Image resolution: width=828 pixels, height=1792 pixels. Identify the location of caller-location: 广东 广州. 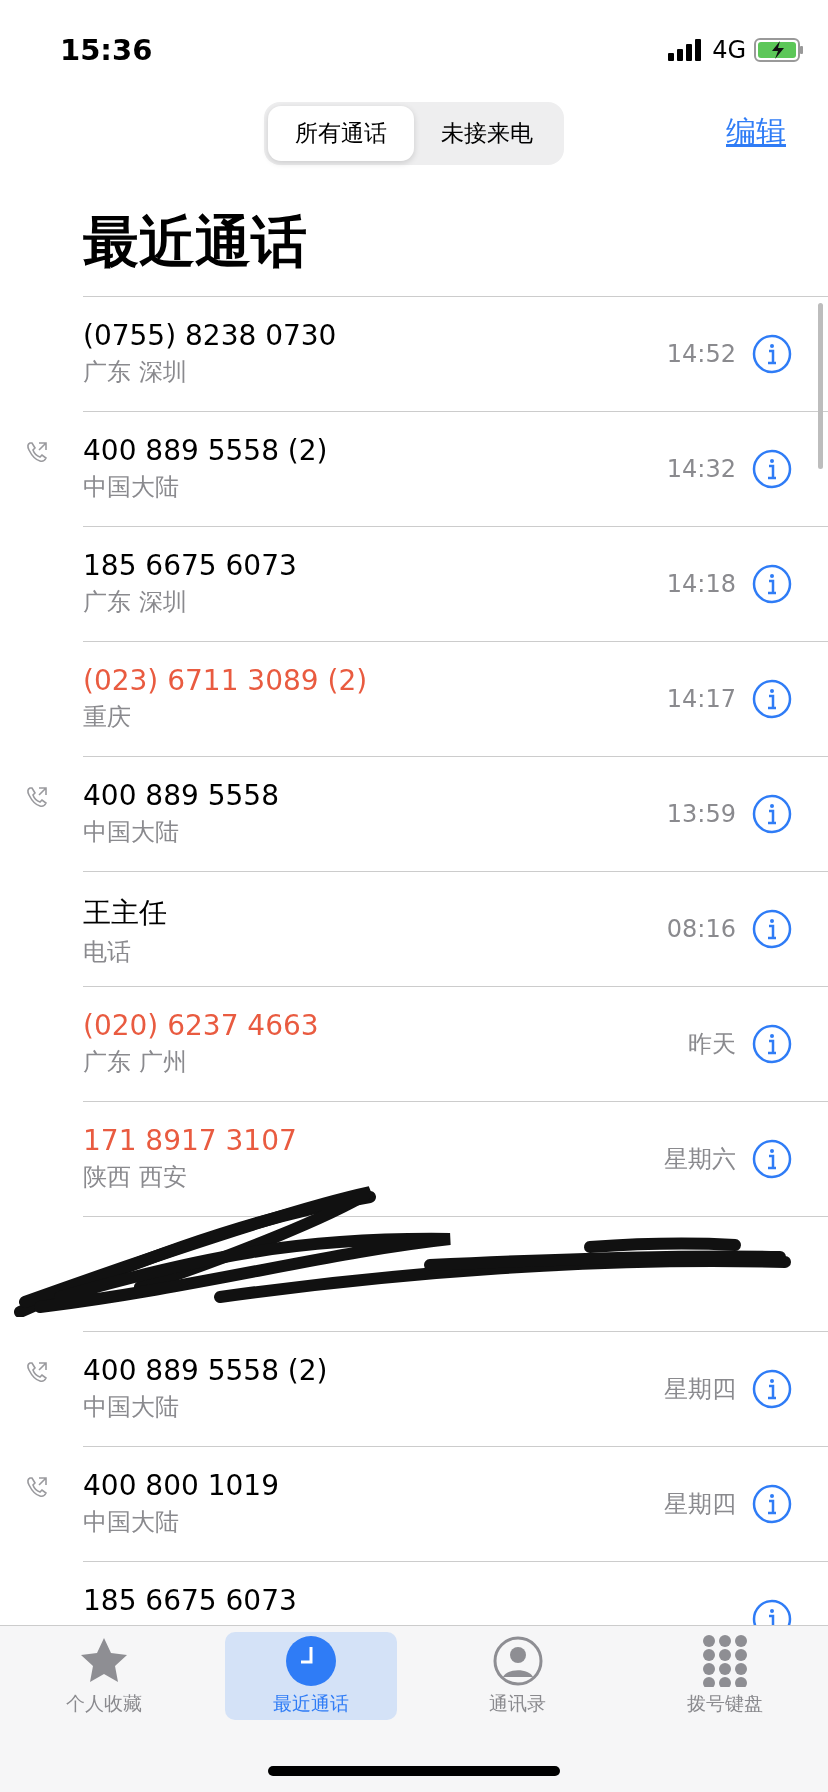
(135, 1062).